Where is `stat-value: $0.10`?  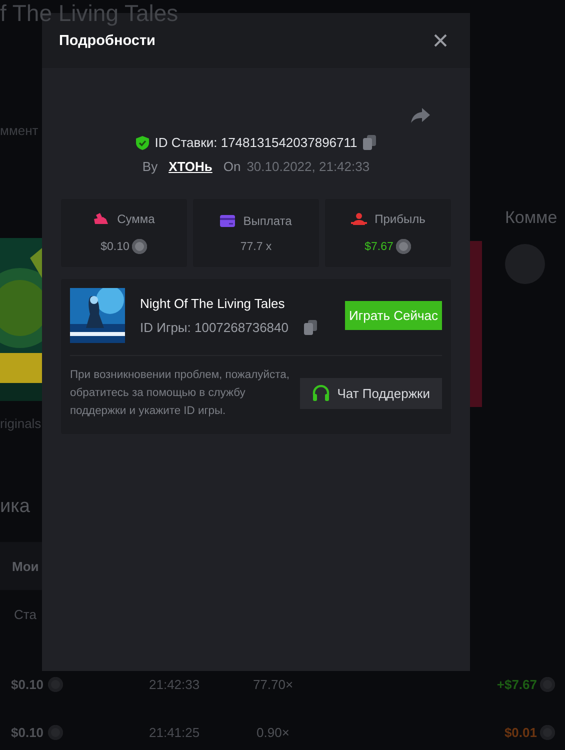 stat-value: $0.10 is located at coordinates (115, 246).